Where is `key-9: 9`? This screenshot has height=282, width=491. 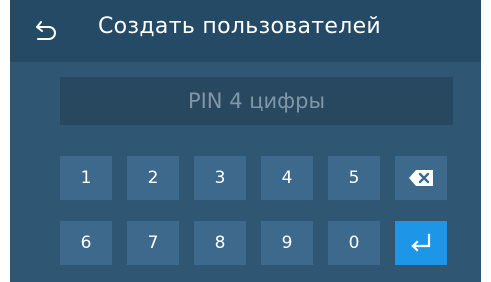 key-9: 9 is located at coordinates (287, 243).